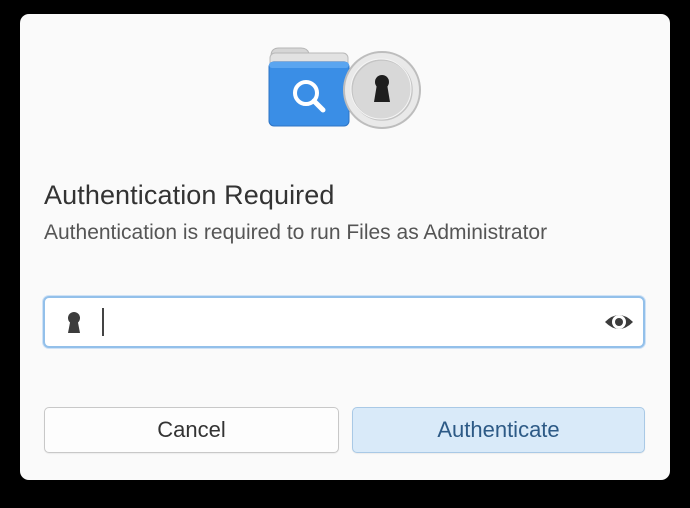 The height and width of the screenshot is (508, 690). I want to click on dialog-icon, so click(345, 89).